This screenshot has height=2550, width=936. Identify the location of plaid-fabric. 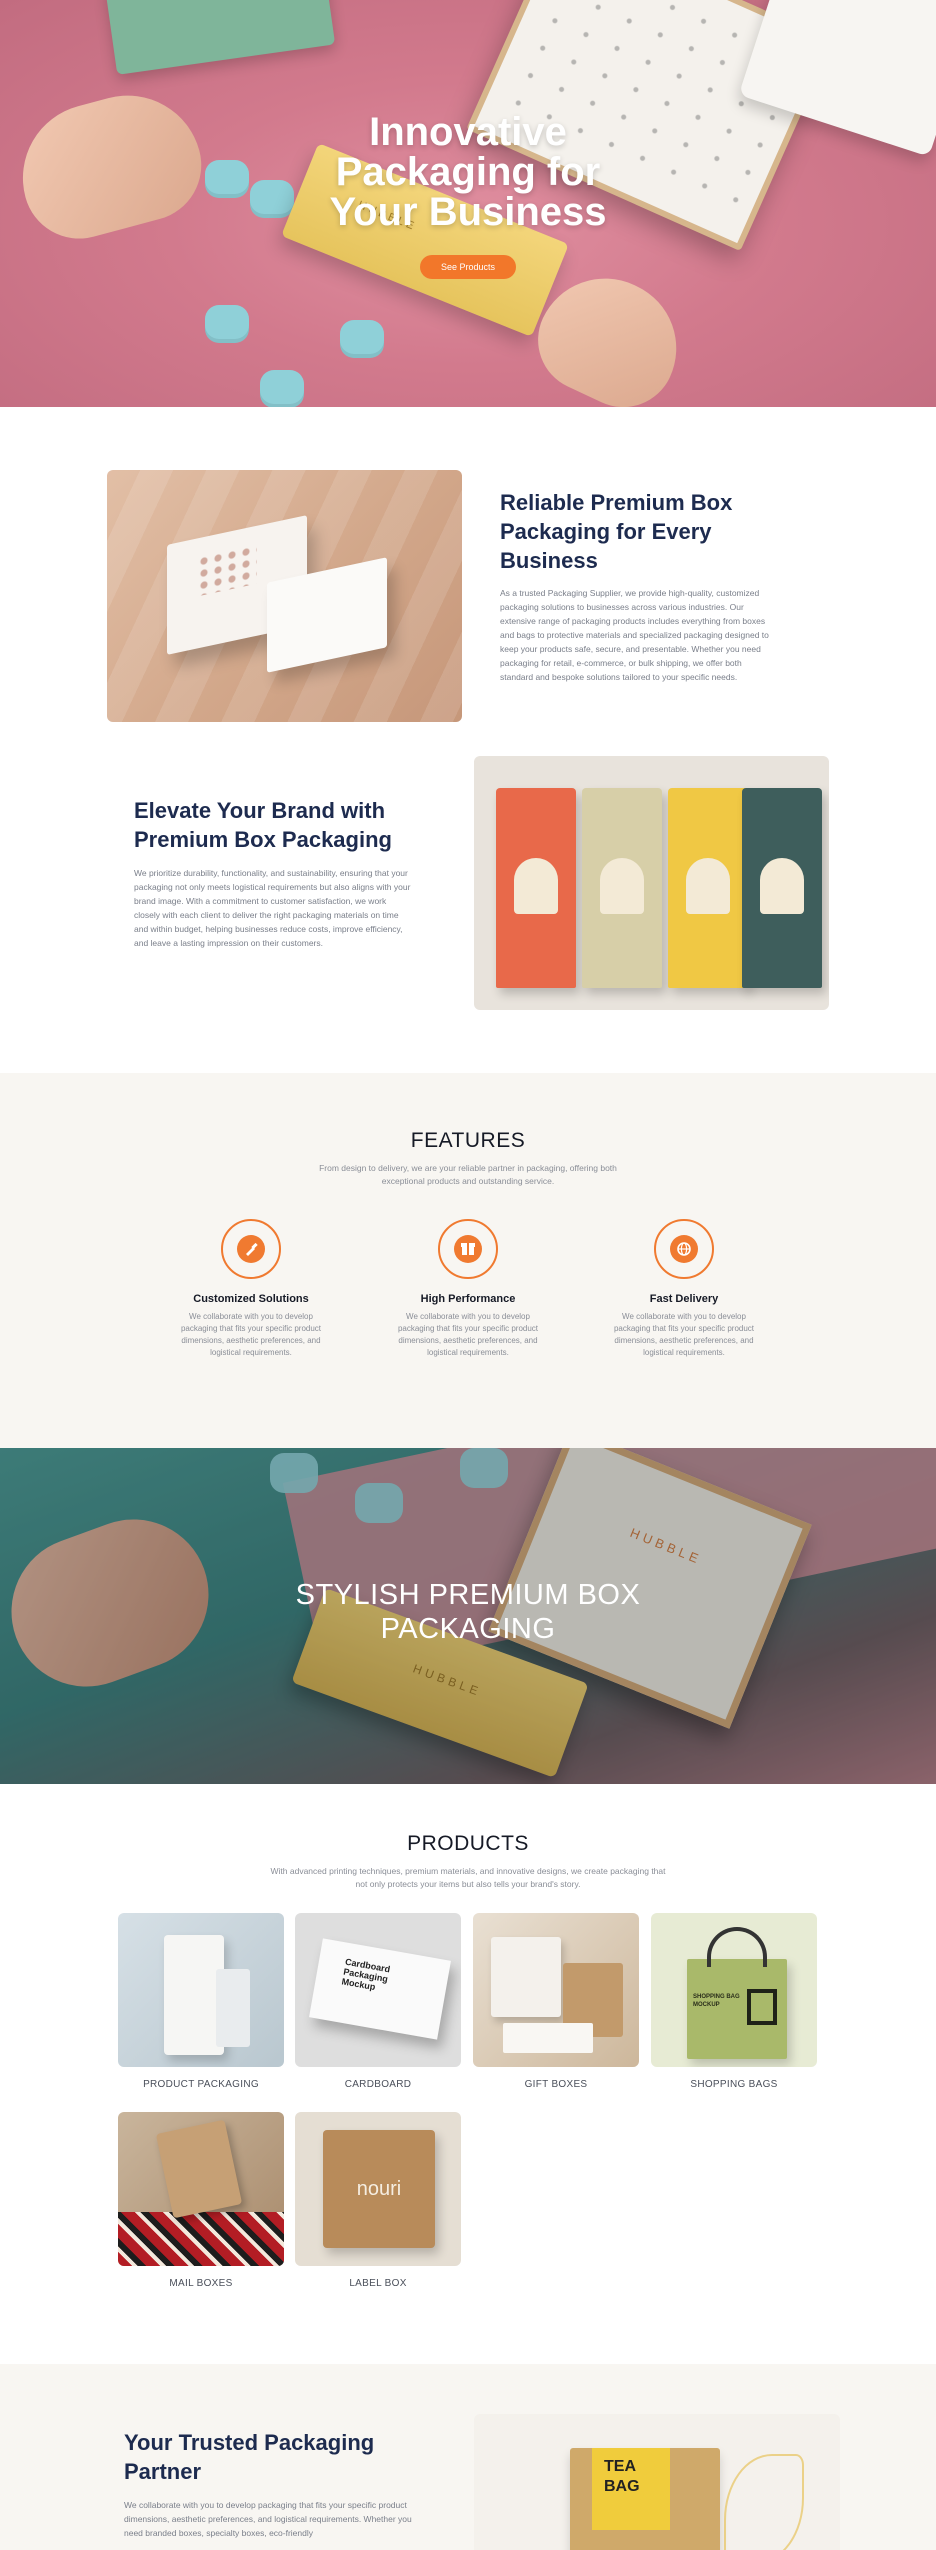
(201, 2239).